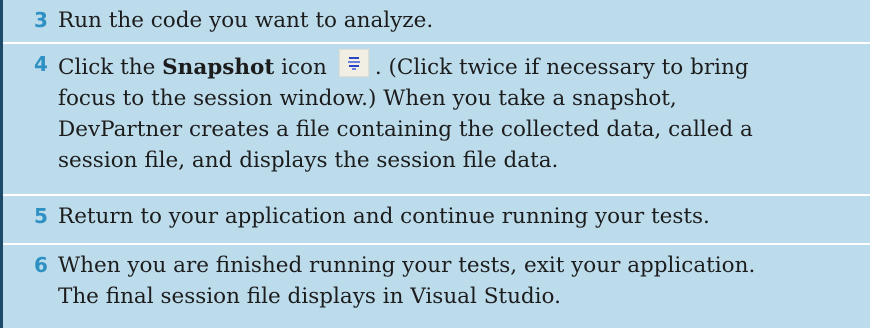  What do you see at coordinates (41, 20) in the screenshot?
I see `step-number: 3` at bounding box center [41, 20].